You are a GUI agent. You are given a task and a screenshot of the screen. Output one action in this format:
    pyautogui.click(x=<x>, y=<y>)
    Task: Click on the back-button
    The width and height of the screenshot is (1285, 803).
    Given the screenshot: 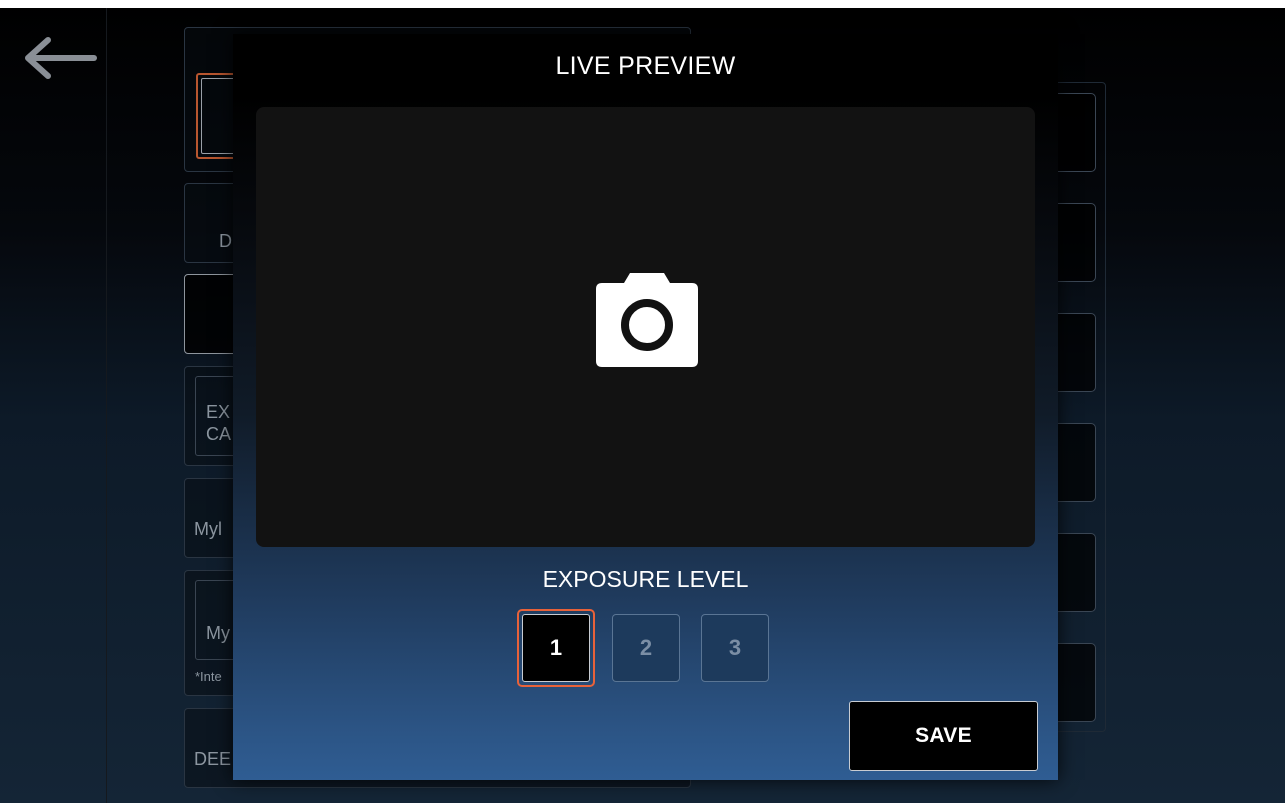 What is the action you would take?
    pyautogui.click(x=59, y=58)
    